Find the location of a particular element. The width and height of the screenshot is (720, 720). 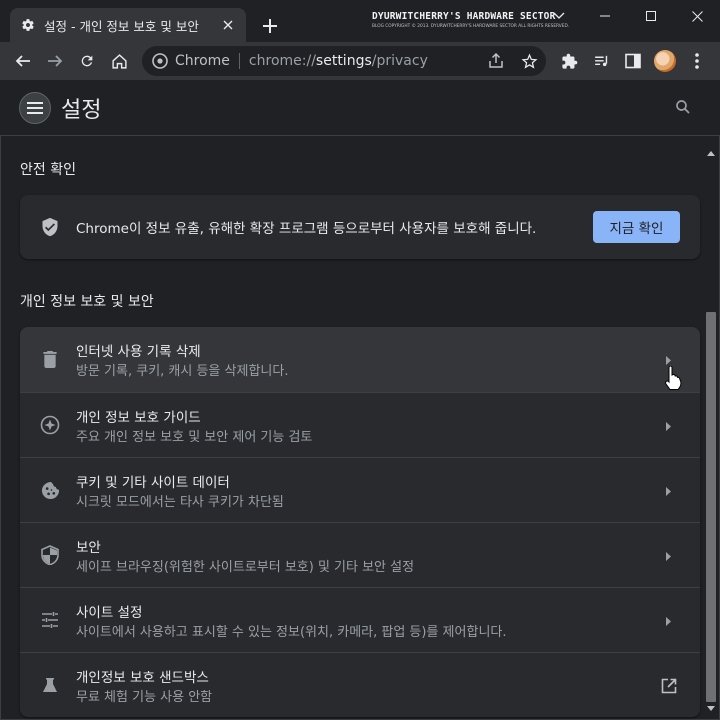

tab-search-button is located at coordinates (559, 16).